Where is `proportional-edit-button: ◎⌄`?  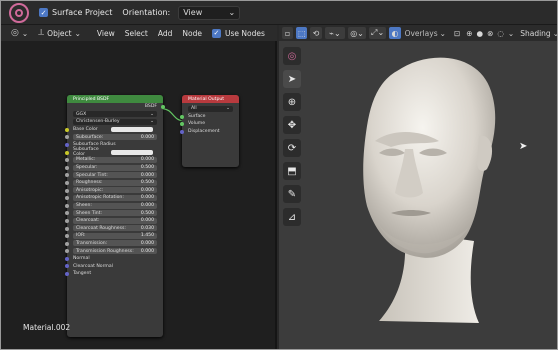 proportional-edit-button: ◎⌄ is located at coordinates (357, 33).